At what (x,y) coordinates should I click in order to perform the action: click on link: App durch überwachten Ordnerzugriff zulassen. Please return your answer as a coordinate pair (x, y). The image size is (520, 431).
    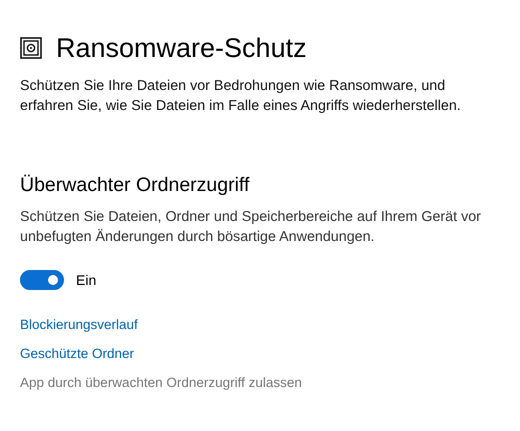
    Looking at the image, I should click on (161, 383).